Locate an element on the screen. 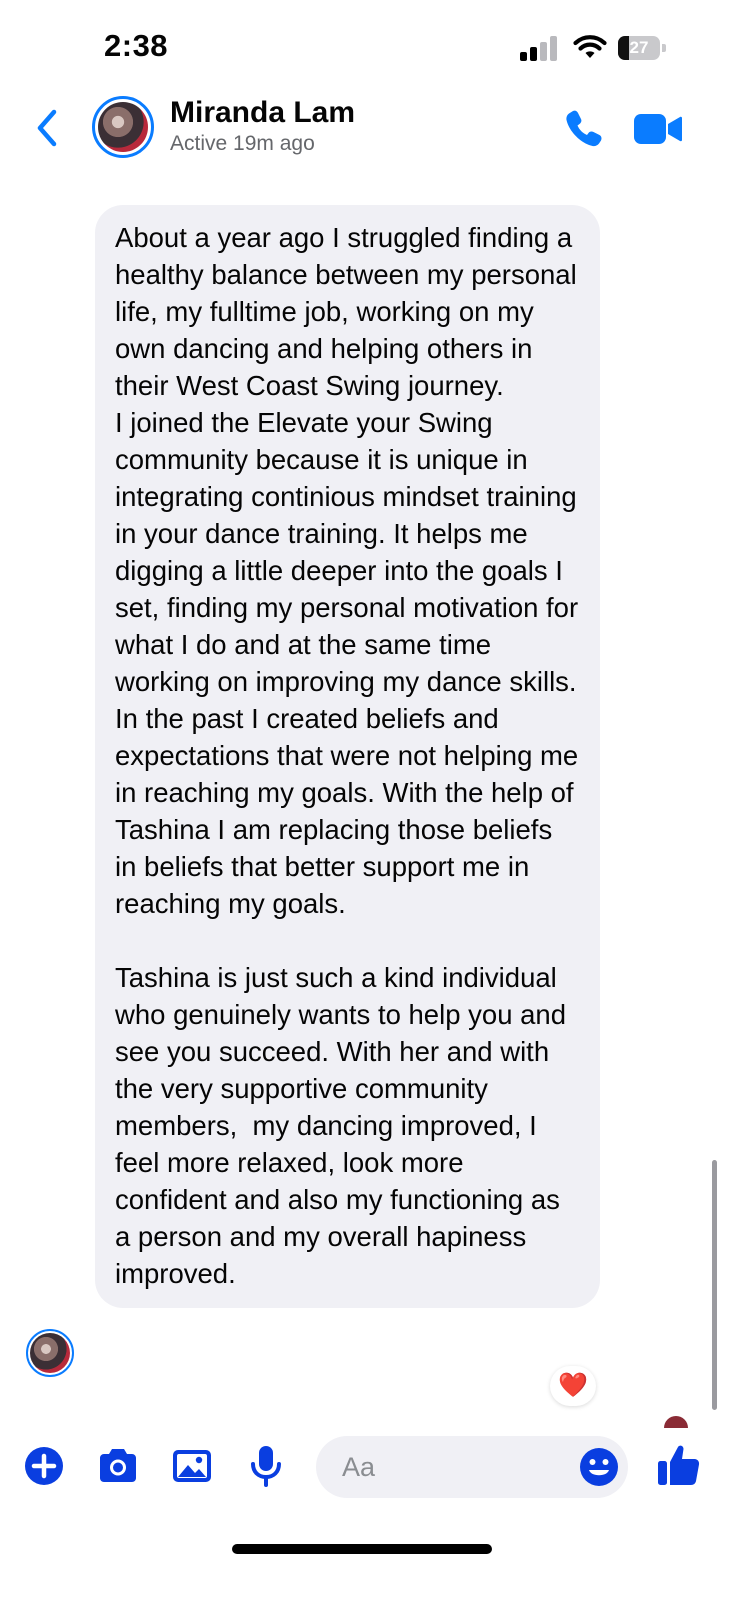 This screenshot has height=1600, width=738. active-status: Active 19m ago is located at coordinates (242, 143).